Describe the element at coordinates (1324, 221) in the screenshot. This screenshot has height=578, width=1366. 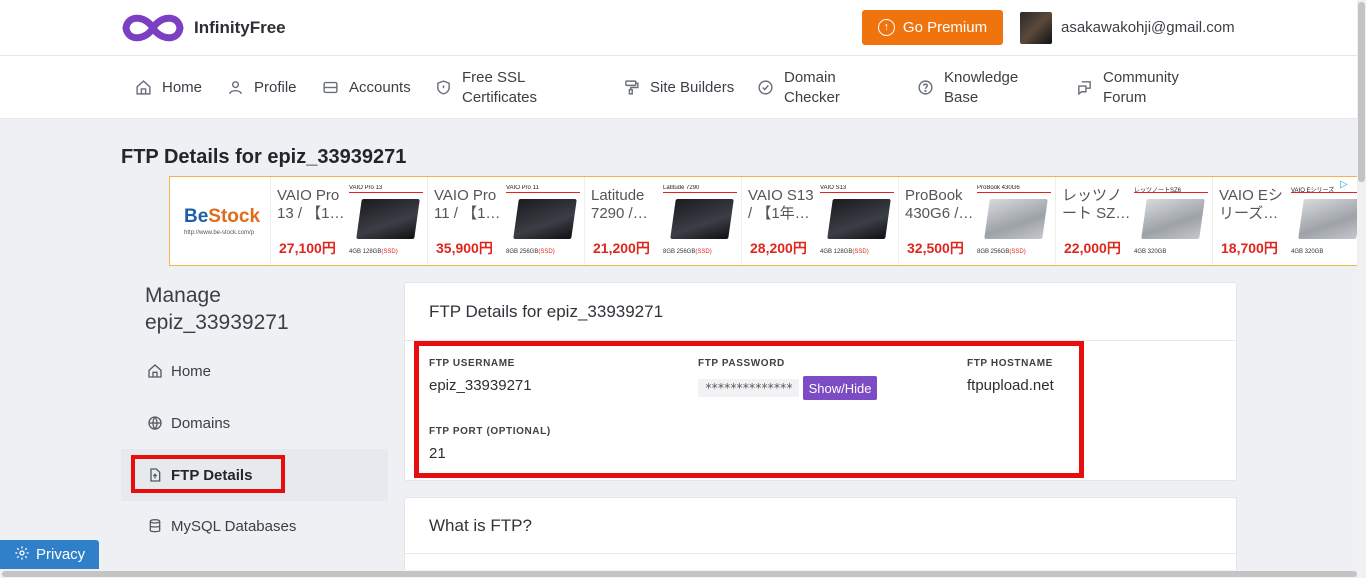
I see `laptop-image: VAIO Eシリーズ 4GB 320GB` at that location.